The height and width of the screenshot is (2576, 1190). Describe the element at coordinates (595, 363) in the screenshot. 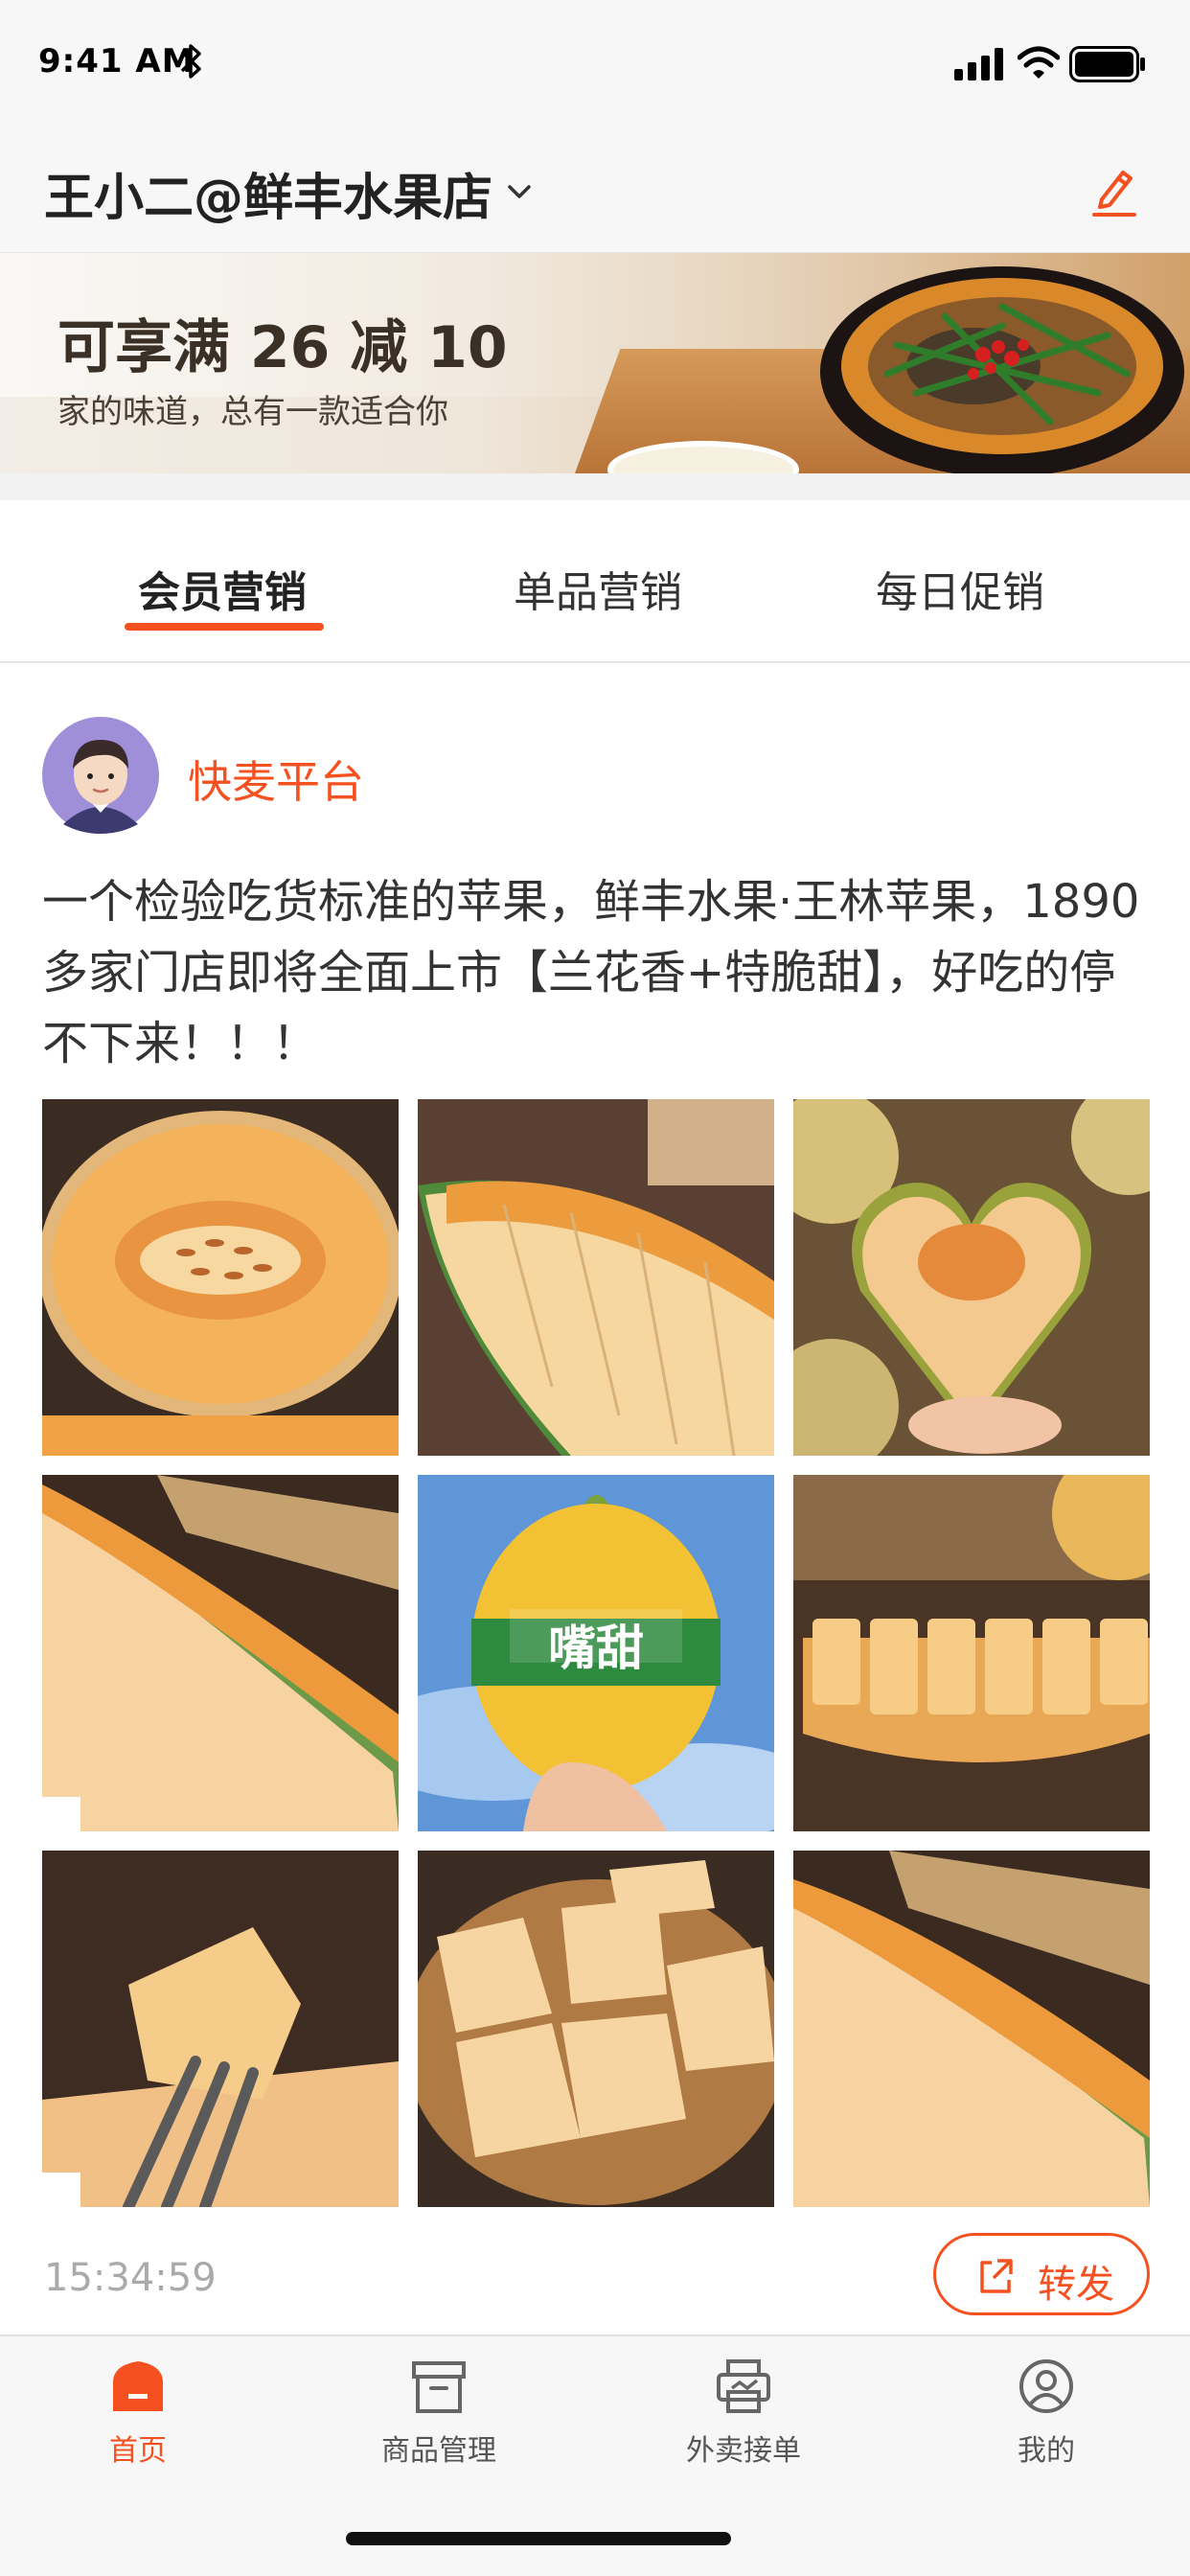

I see `promo-banner: 可享满 26 减 10 家的味道，总有一款适合你` at that location.